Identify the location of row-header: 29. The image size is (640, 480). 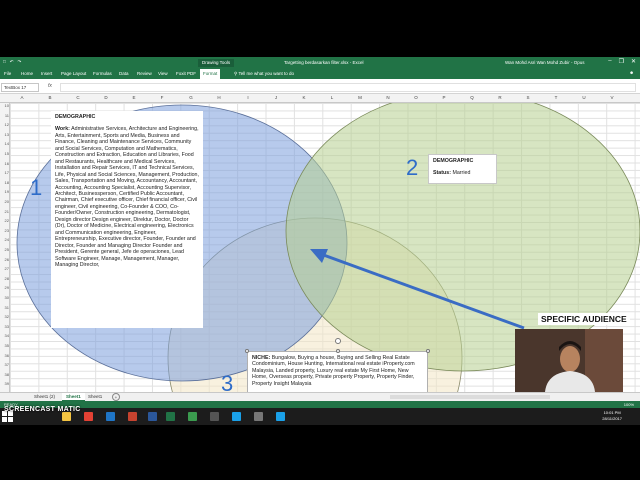
(4, 287).